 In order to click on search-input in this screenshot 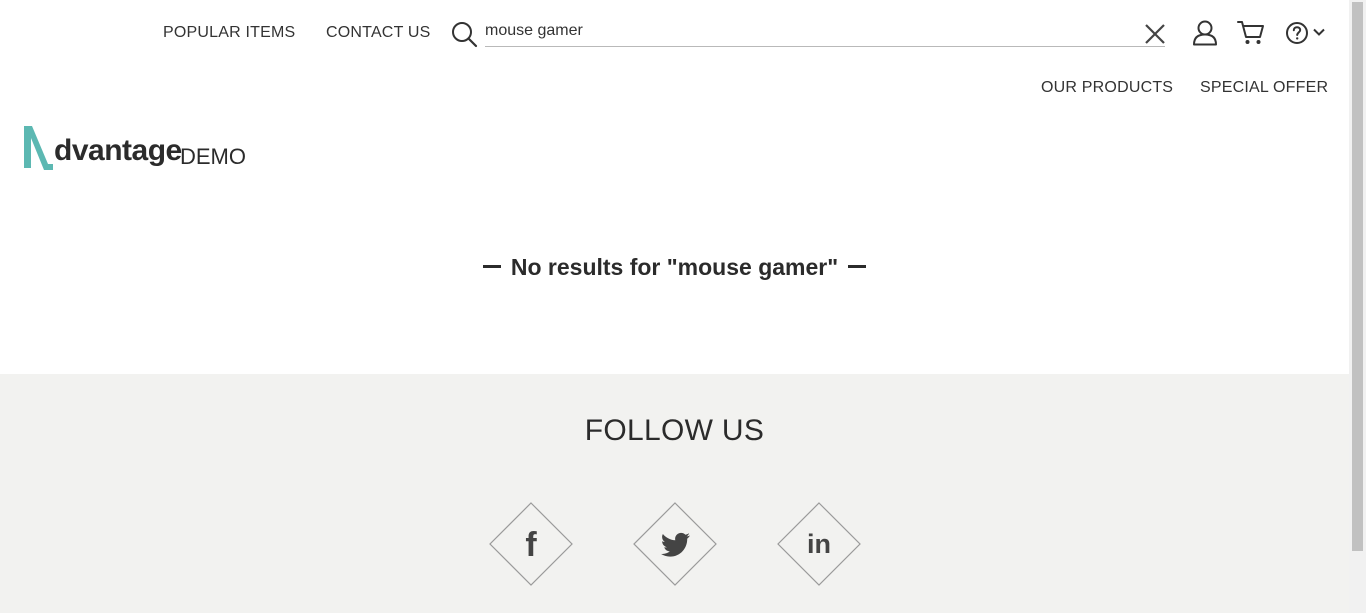, I will do `click(825, 31)`.